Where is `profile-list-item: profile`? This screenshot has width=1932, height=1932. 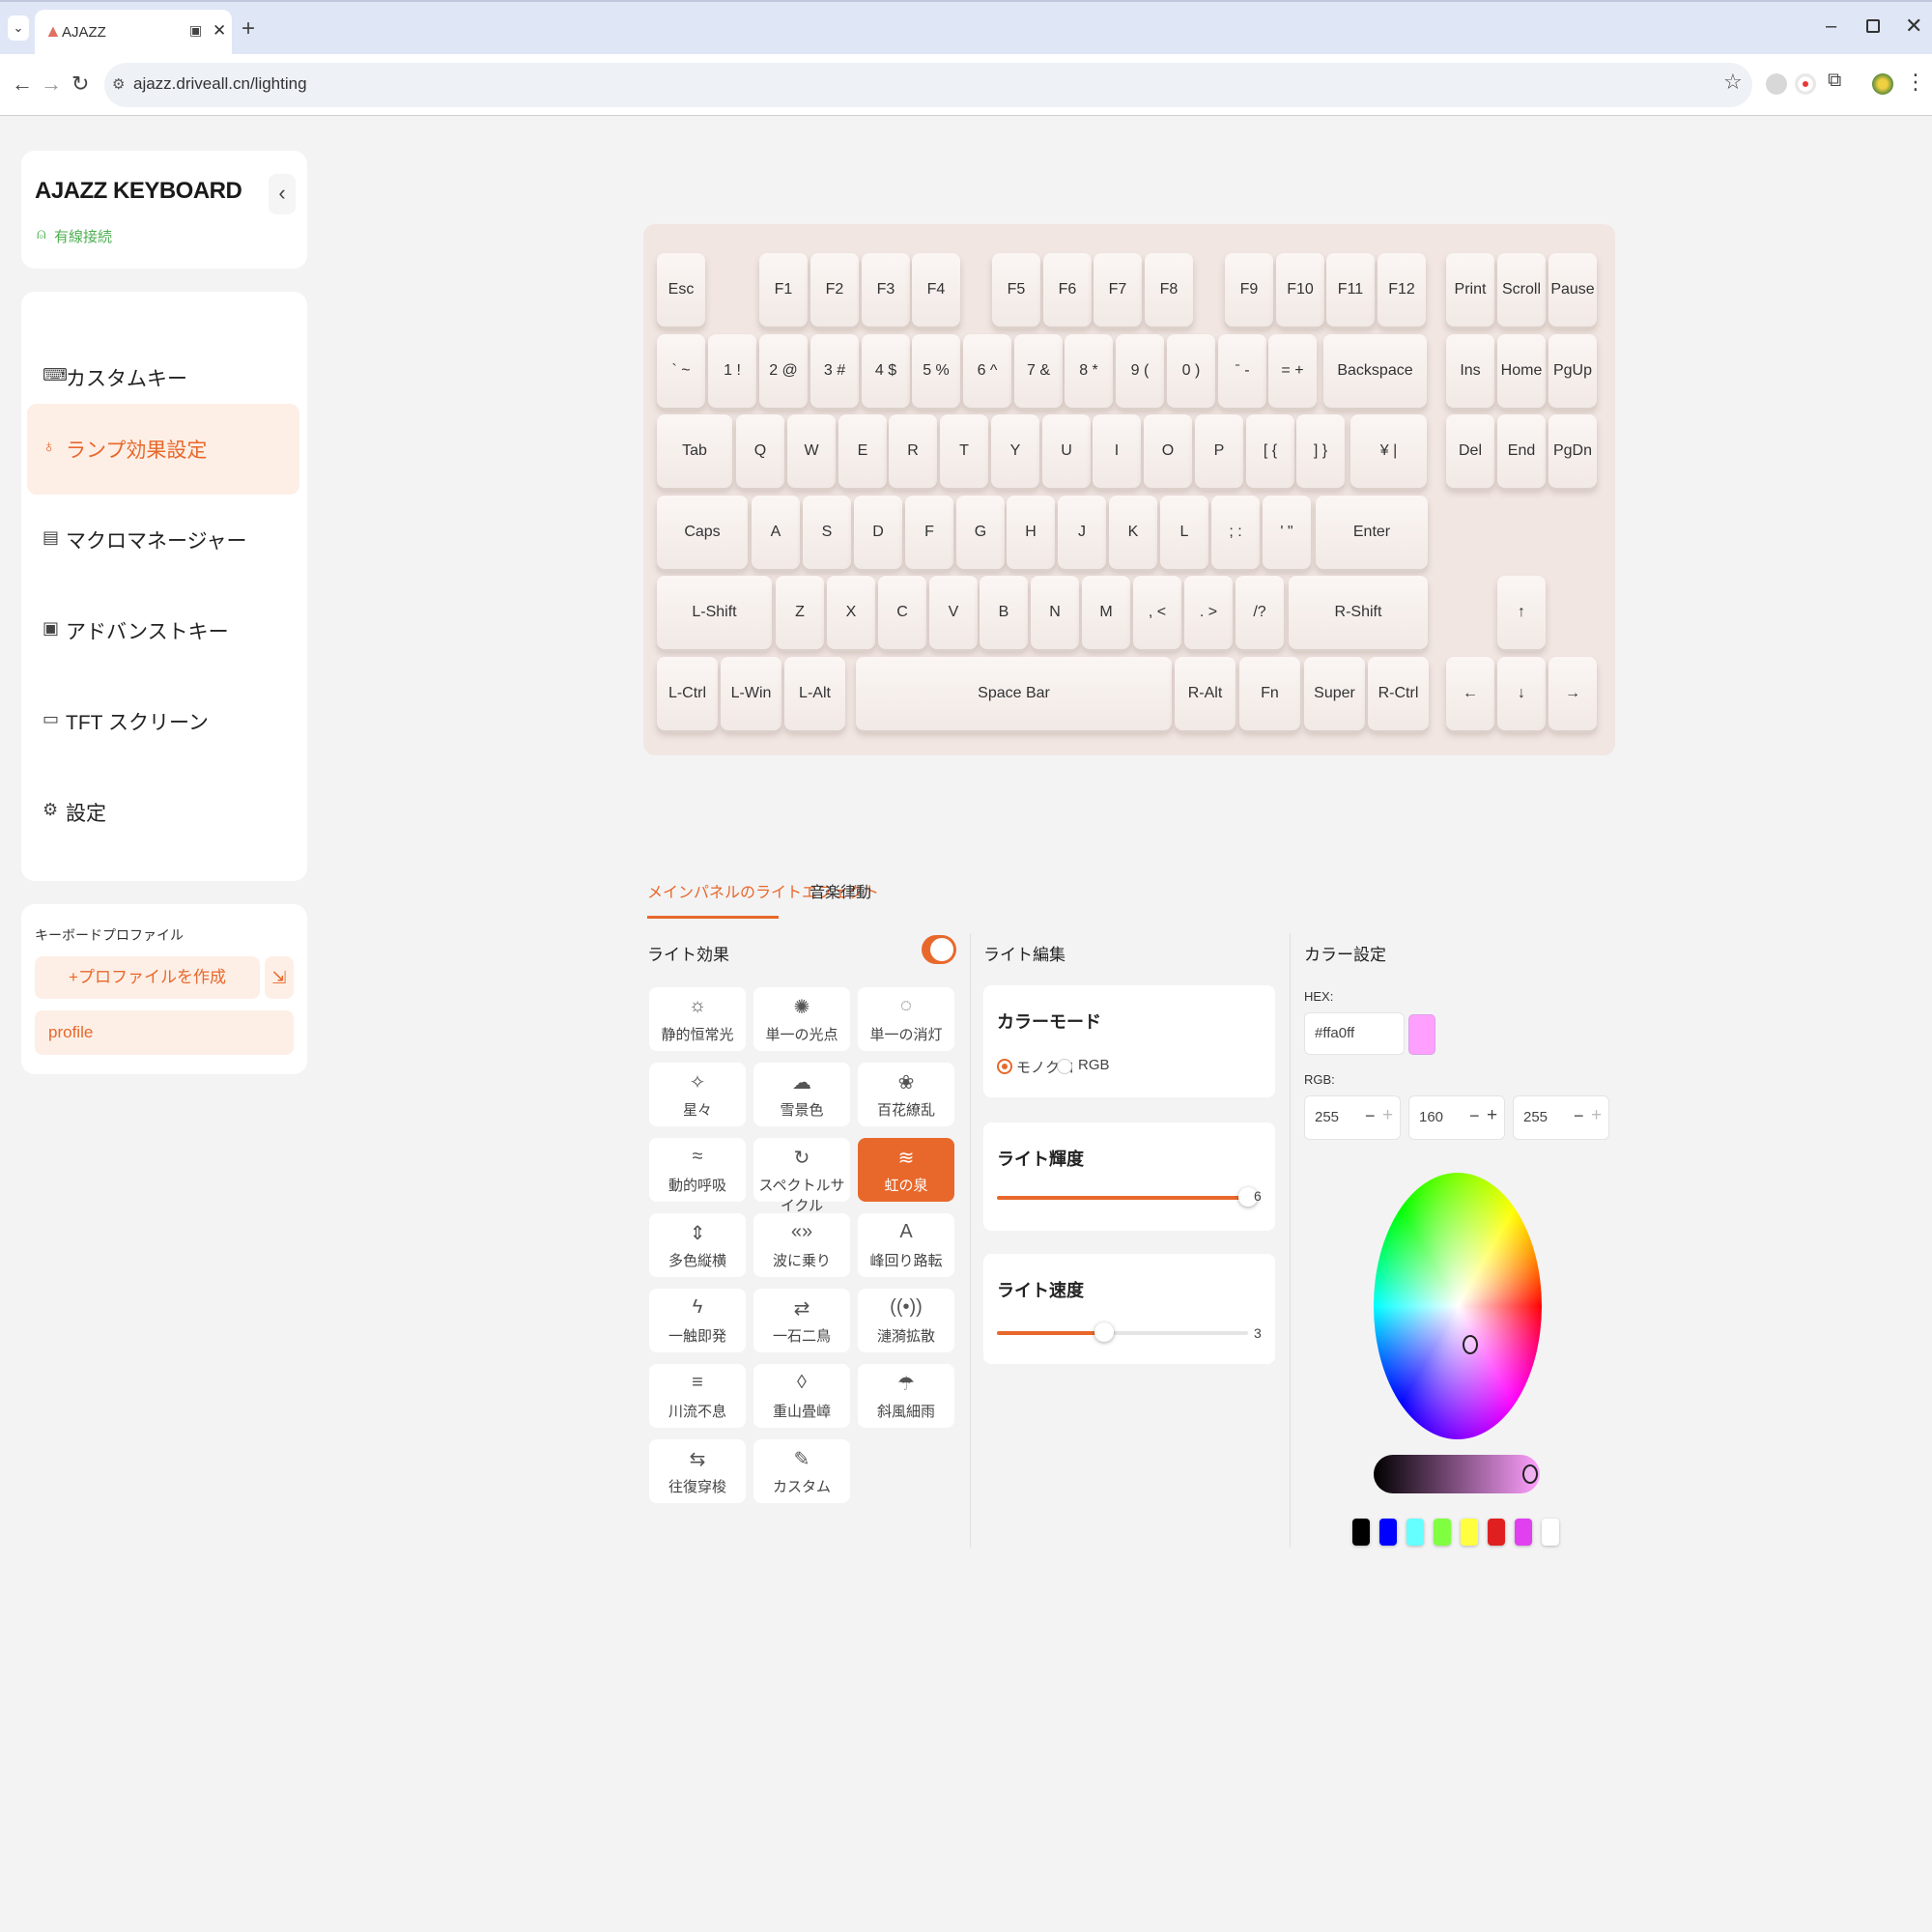 profile-list-item: profile is located at coordinates (164, 1032).